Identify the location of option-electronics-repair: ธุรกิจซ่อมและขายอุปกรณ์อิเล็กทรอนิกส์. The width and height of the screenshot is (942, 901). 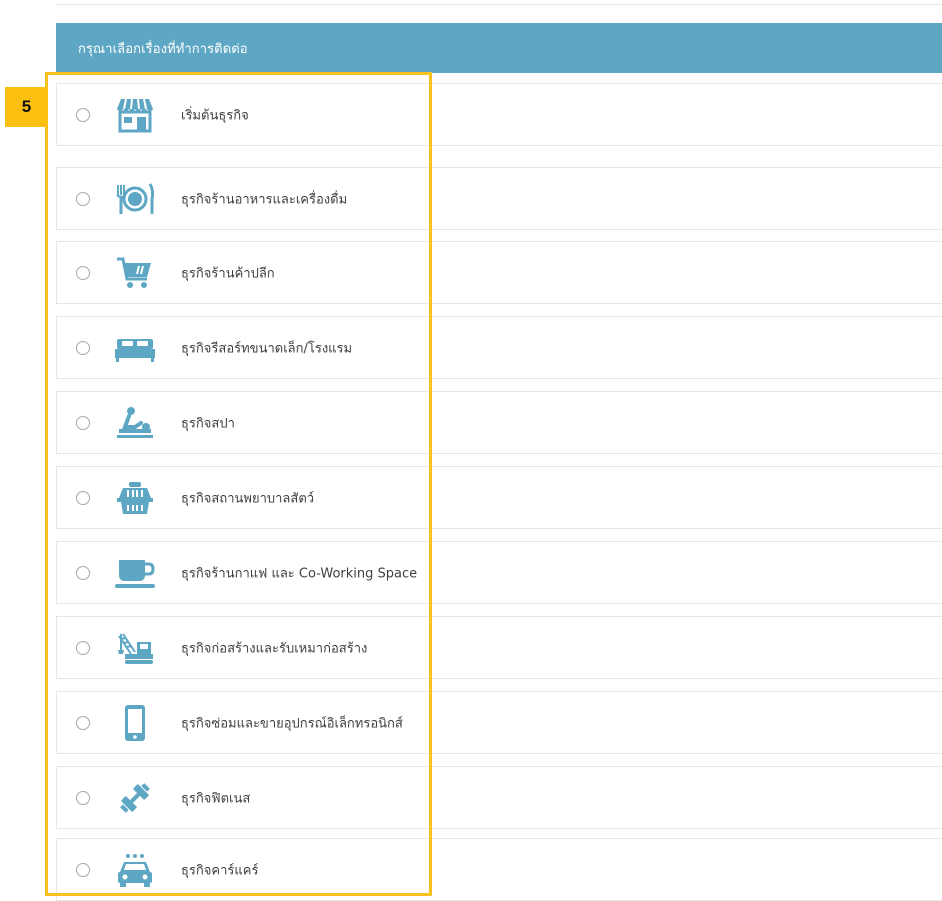
(499, 722).